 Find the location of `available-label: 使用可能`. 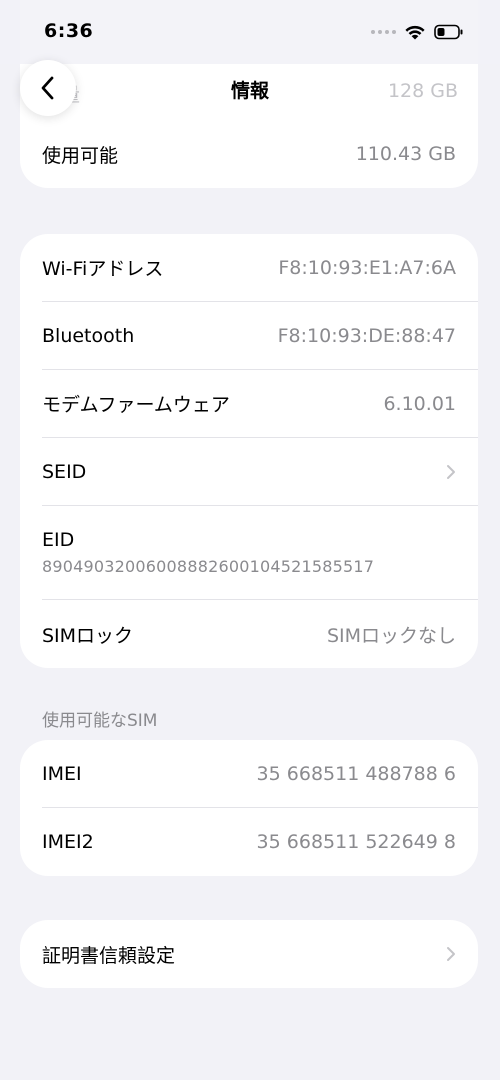

available-label: 使用可能 is located at coordinates (80, 155).